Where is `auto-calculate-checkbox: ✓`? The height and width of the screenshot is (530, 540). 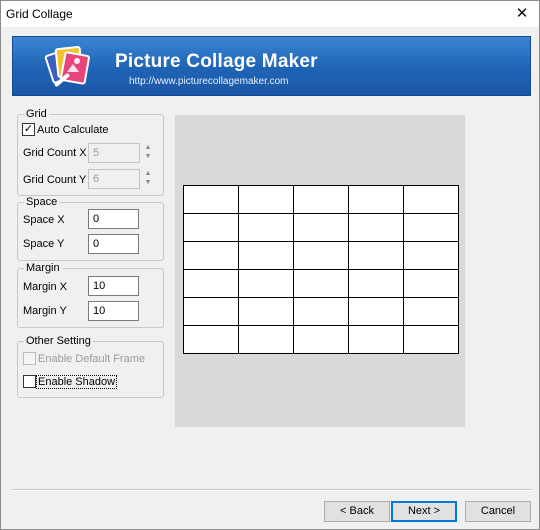 auto-calculate-checkbox: ✓ is located at coordinates (28, 129).